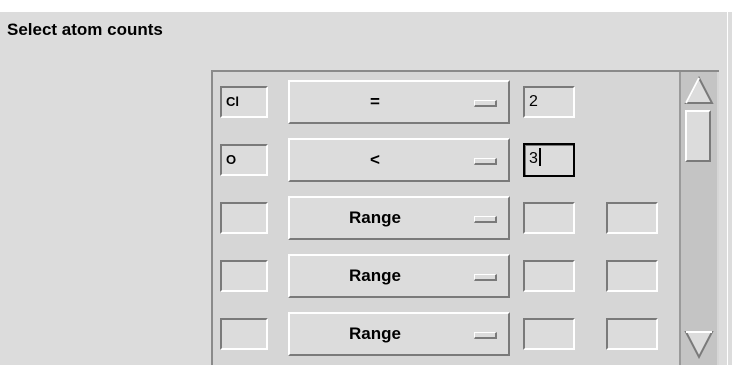 This screenshot has height=365, width=732. Describe the element at coordinates (727, 188) in the screenshot. I see `panel-separator` at that location.